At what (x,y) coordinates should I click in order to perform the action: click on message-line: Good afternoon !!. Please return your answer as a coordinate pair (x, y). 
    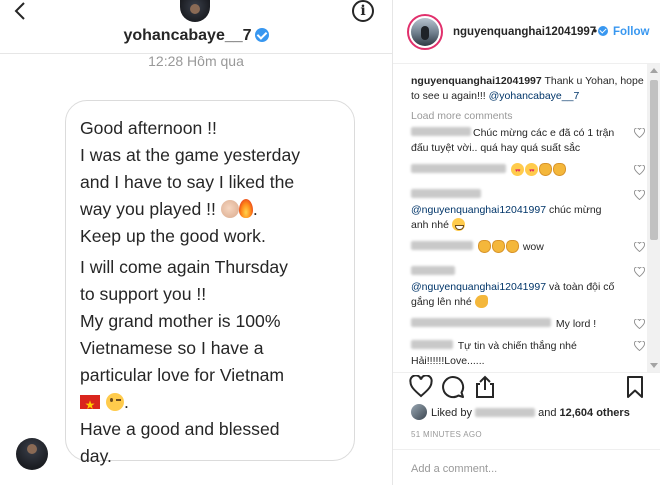
    Looking at the image, I should click on (148, 128).